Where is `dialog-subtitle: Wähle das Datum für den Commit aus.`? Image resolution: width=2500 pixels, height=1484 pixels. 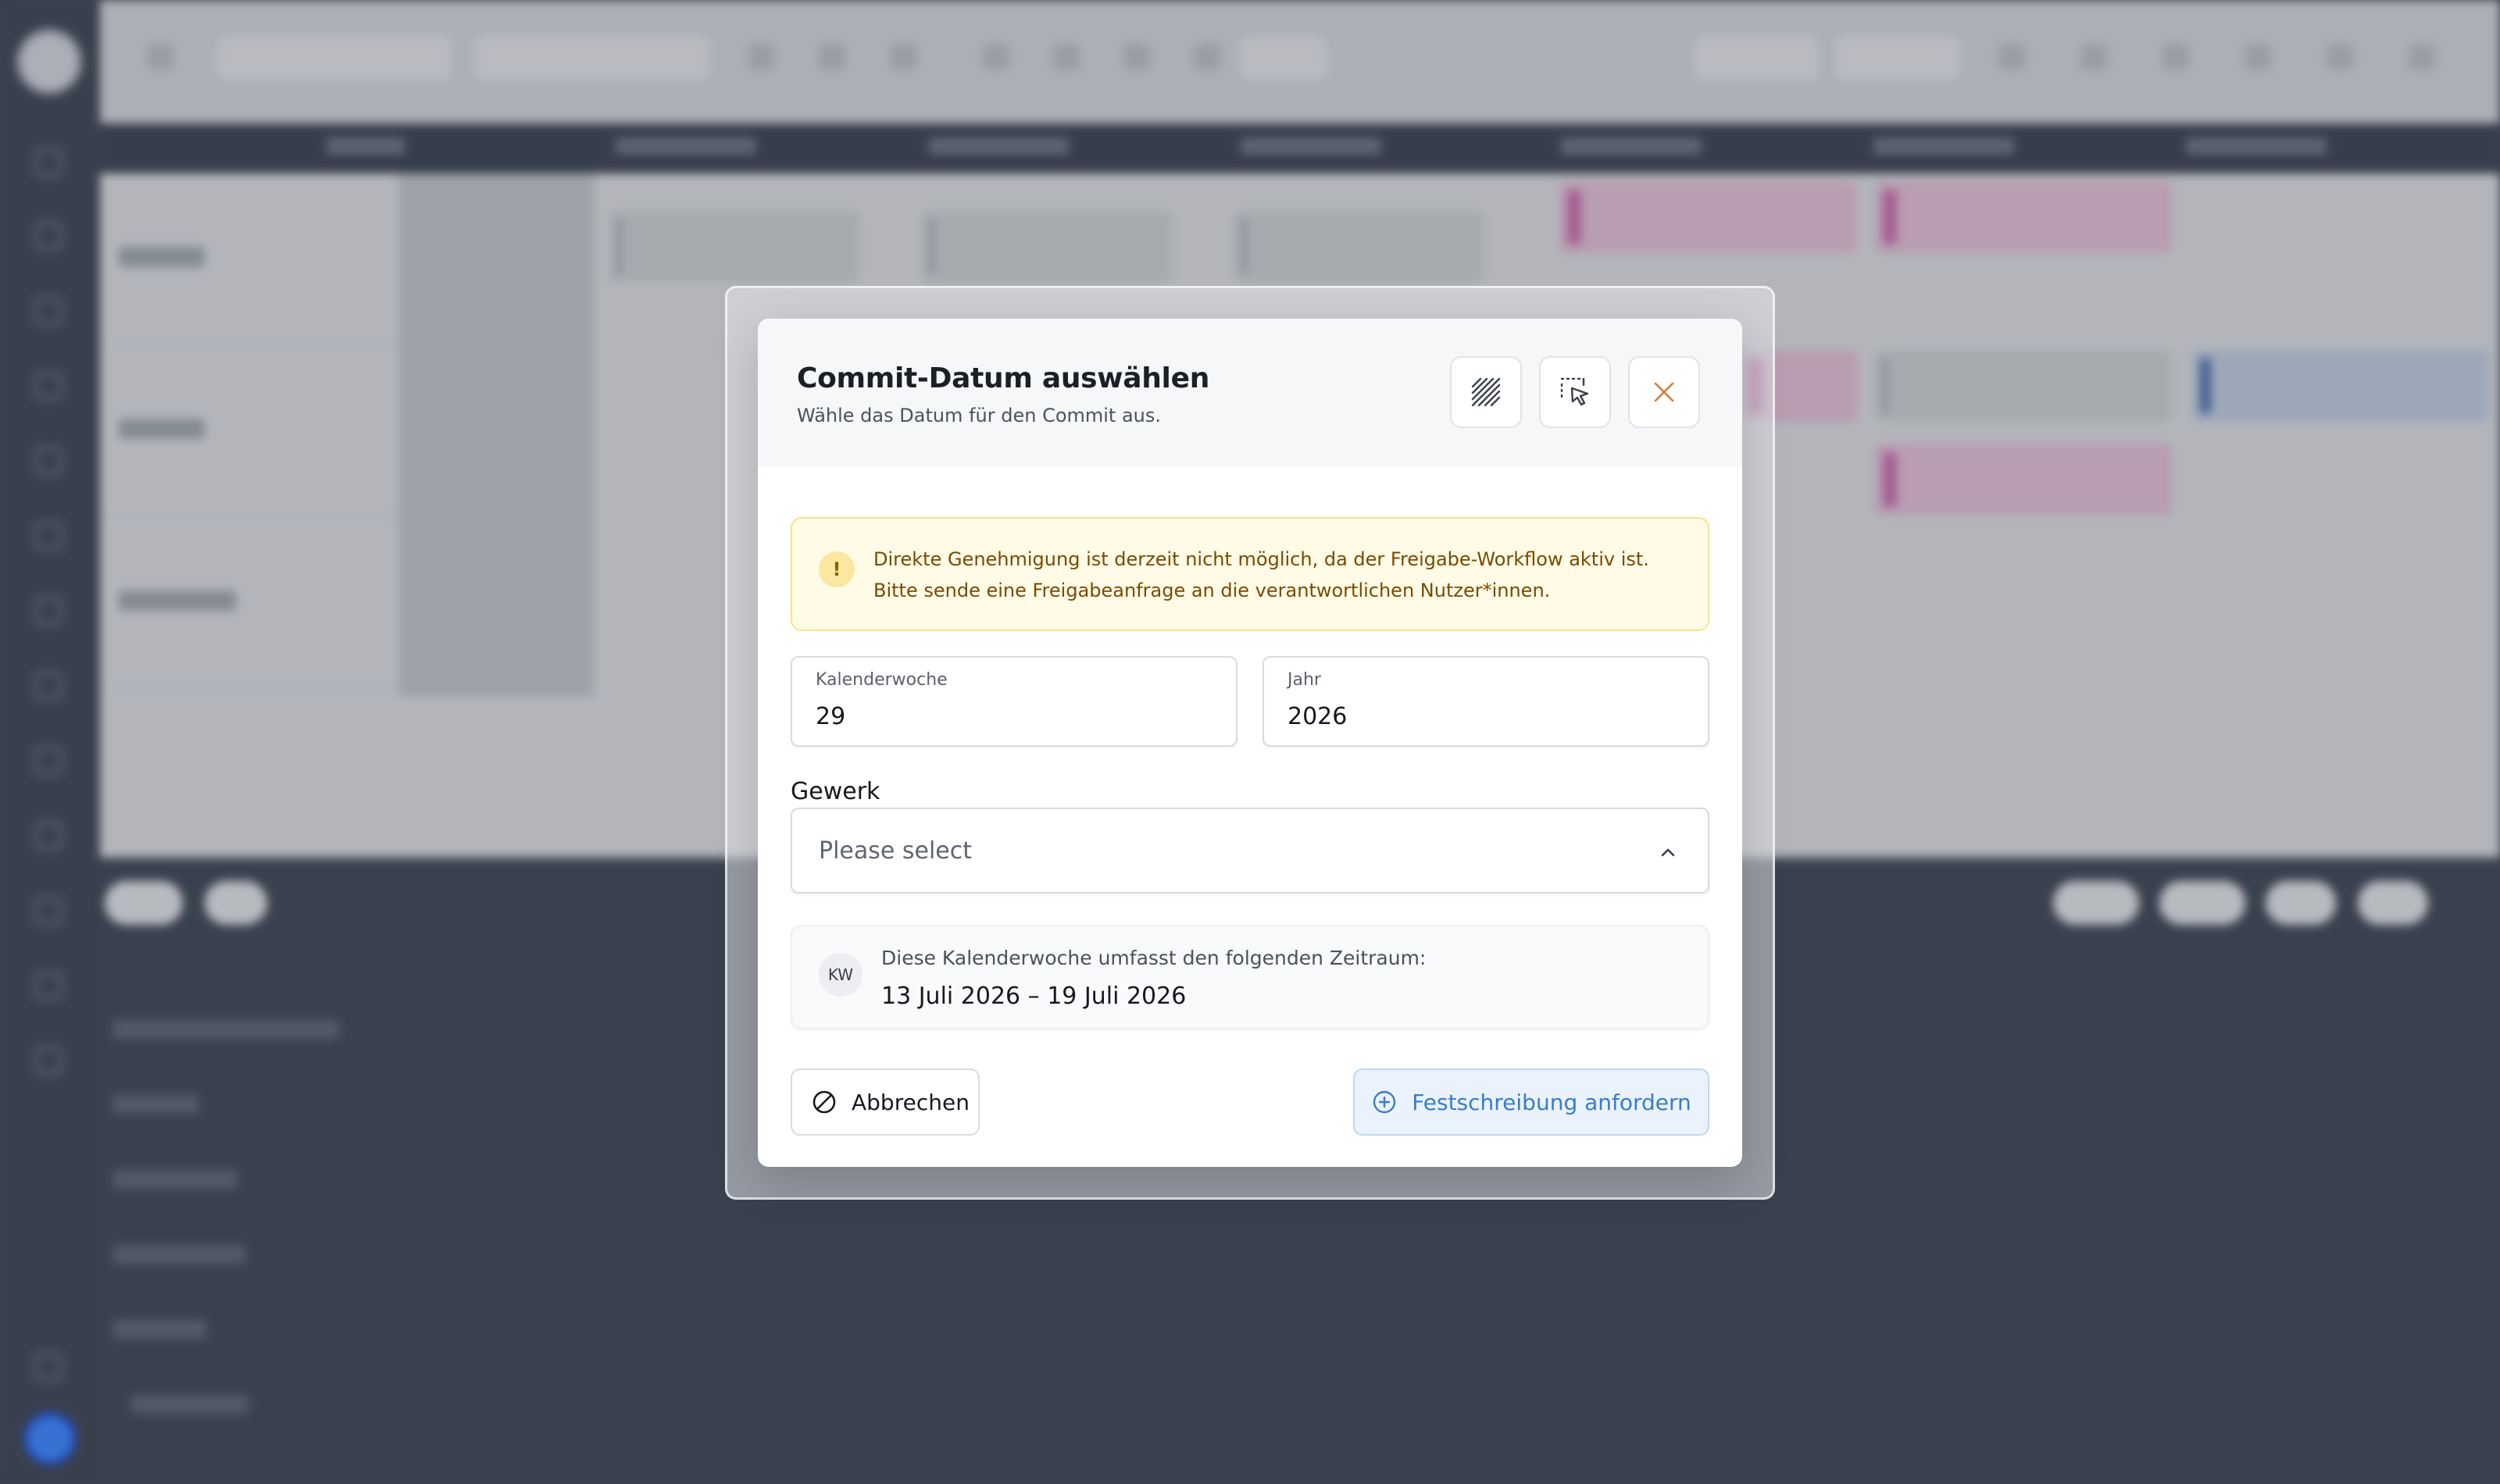 dialog-subtitle: Wähle das Datum für den Commit aus. is located at coordinates (979, 415).